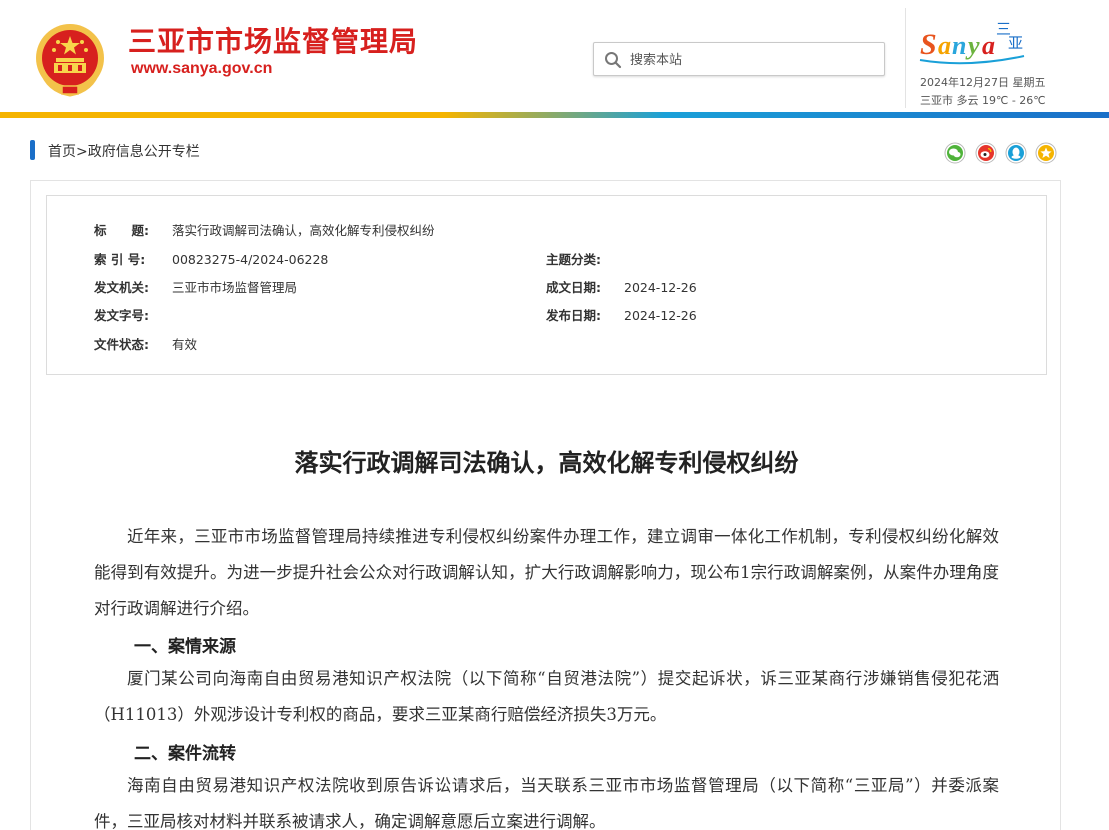 The image size is (1109, 830). Describe the element at coordinates (621, 314) in the screenshot. I see `meta-published-row: 发布日期: 2024-12-26` at that location.